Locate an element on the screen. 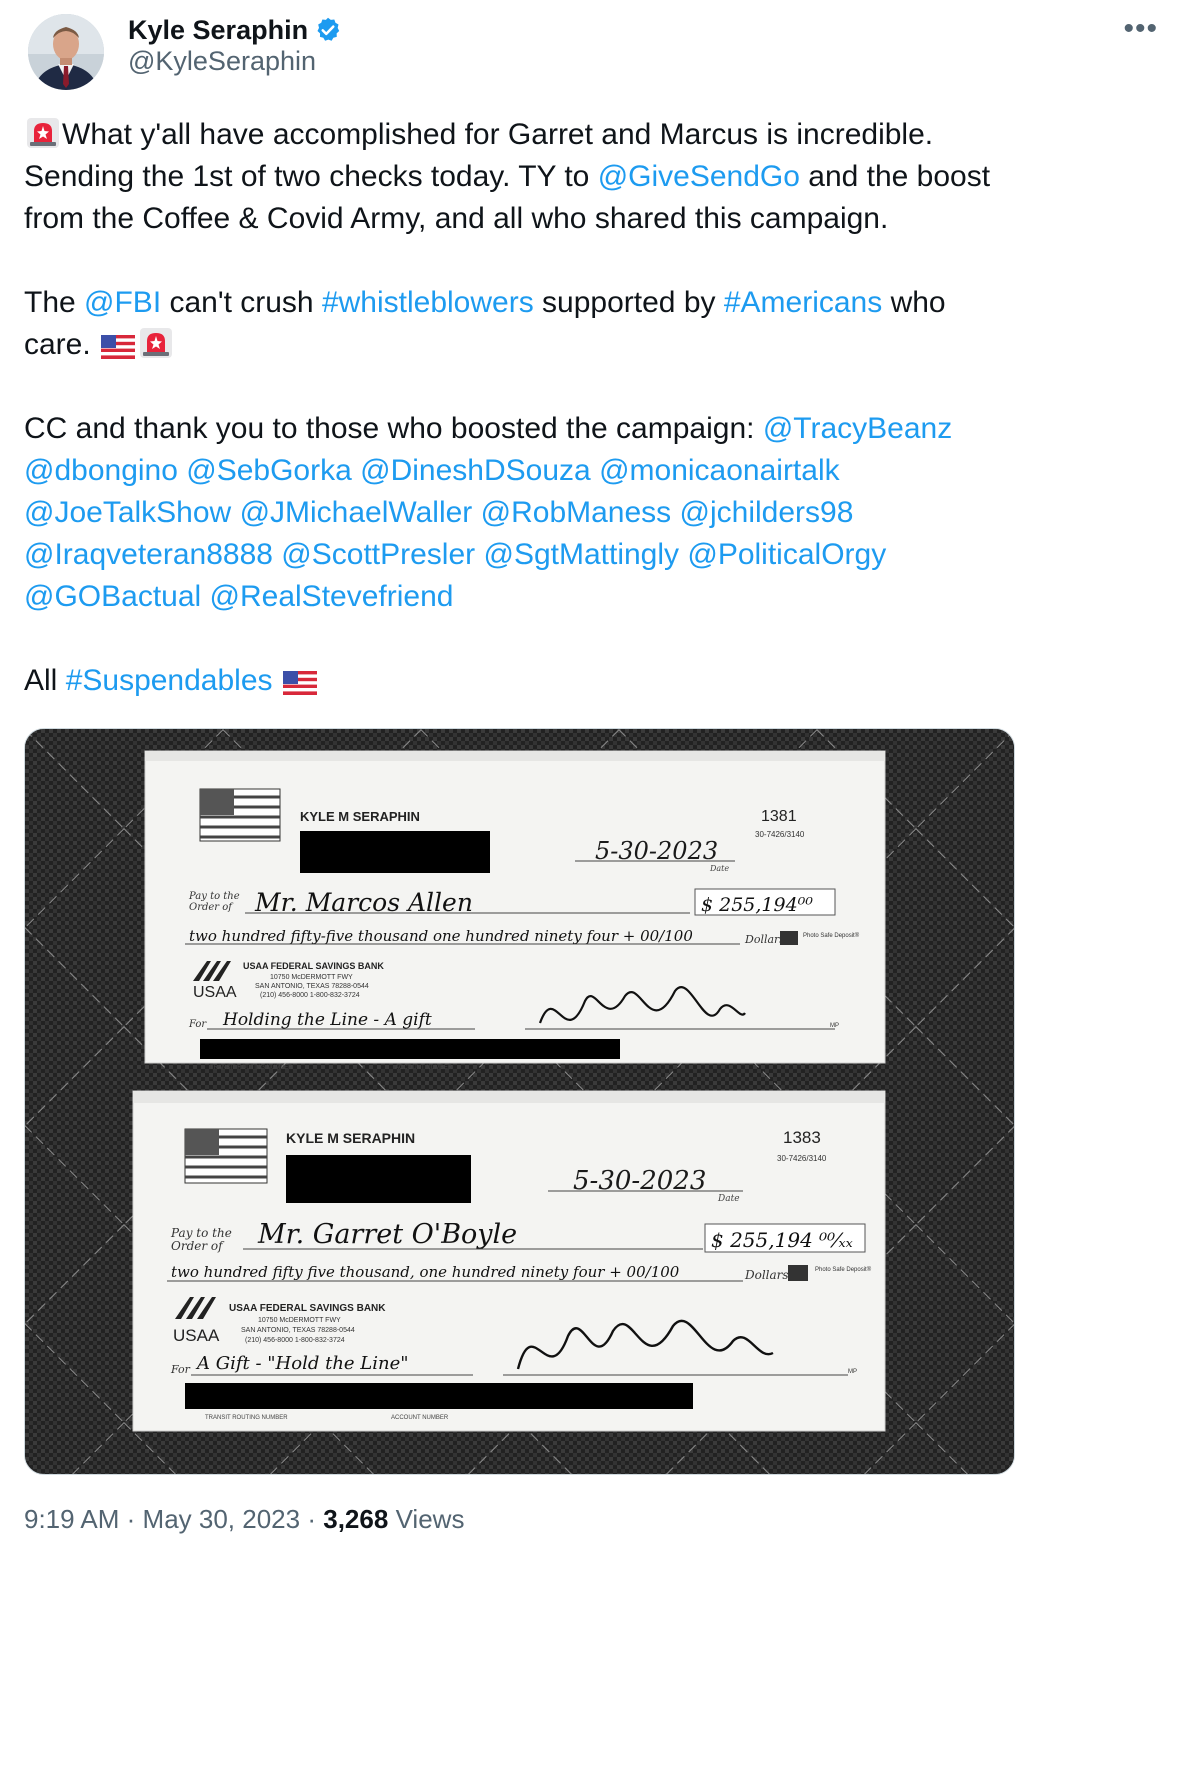 This screenshot has width=1192, height=1788. author-name-row: Kyle Seraphin is located at coordinates (235, 30).